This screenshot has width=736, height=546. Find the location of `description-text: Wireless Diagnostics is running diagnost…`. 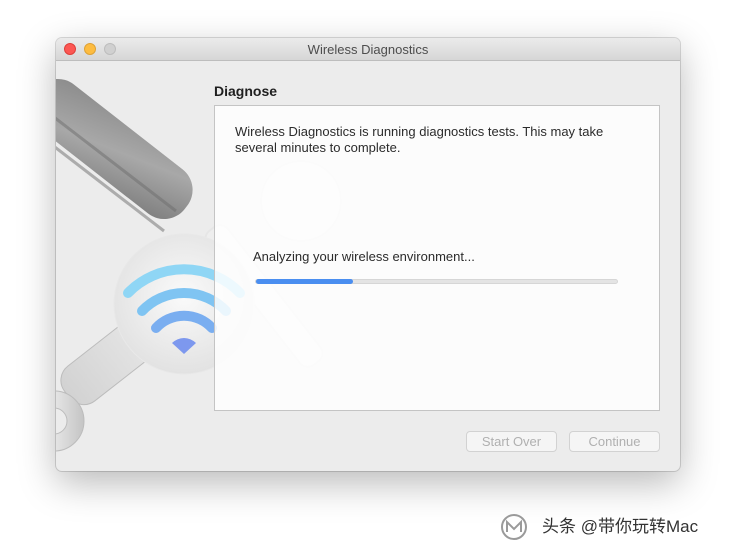

description-text: Wireless Diagnostics is running diagnost… is located at coordinates (419, 139).